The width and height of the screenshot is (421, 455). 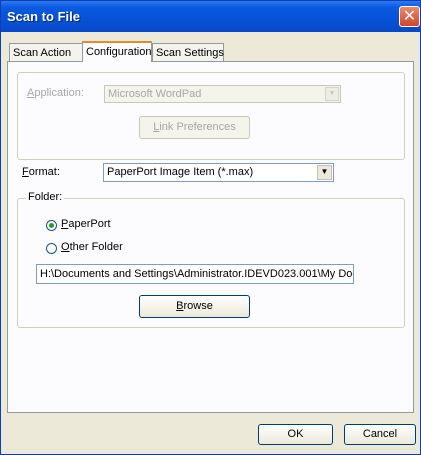 I want to click on link-preferences-button: Link Preferences, so click(x=194, y=127).